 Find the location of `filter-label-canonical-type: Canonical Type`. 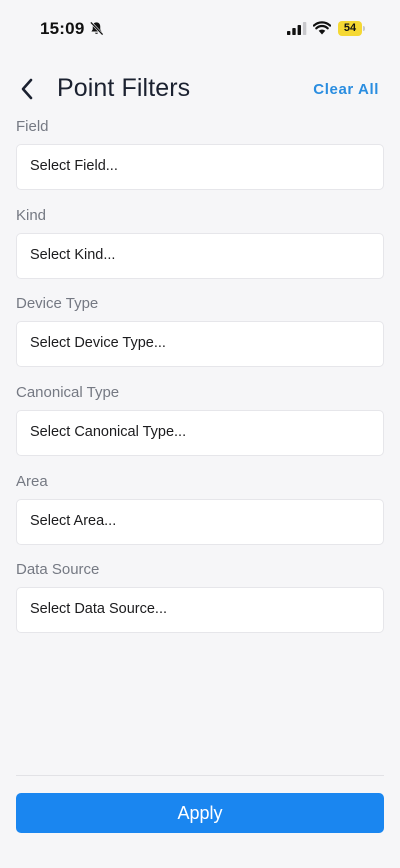

filter-label-canonical-type: Canonical Type is located at coordinates (68, 393).